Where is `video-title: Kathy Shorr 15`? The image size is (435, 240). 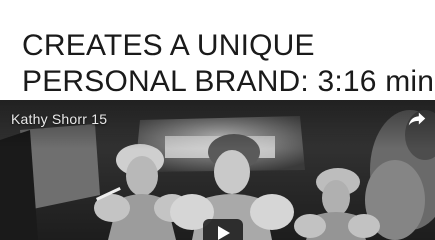
video-title: Kathy Shorr 15 is located at coordinates (59, 119).